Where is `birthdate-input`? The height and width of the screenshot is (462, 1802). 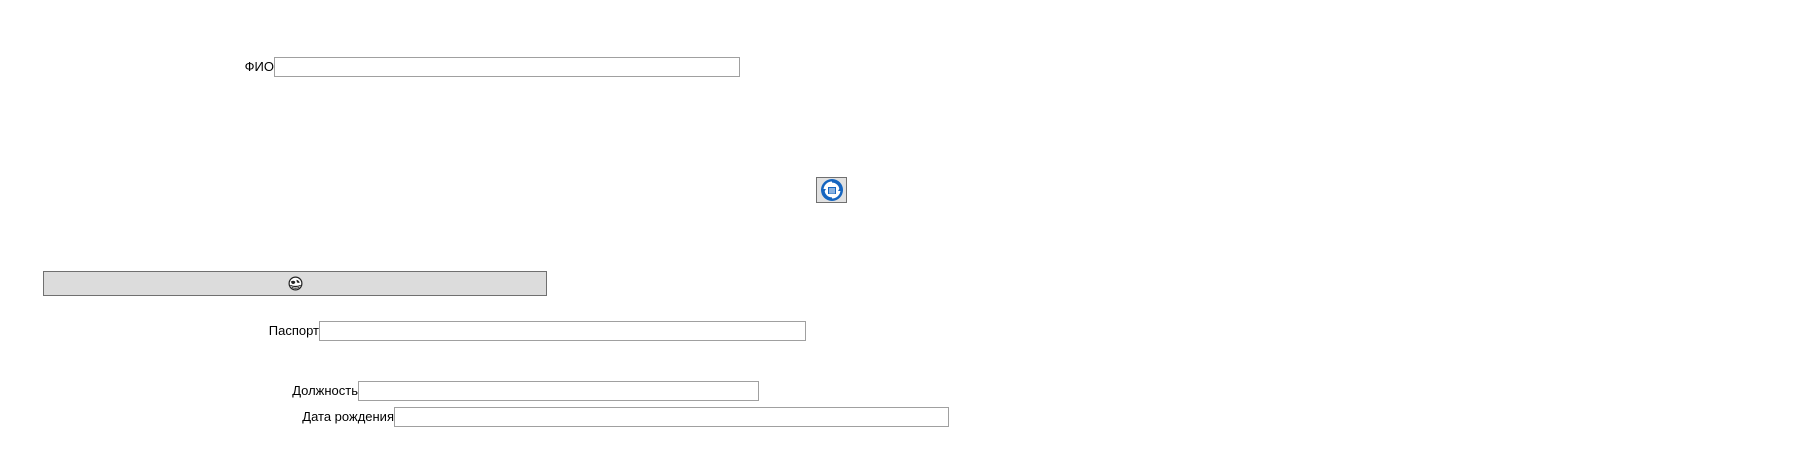 birthdate-input is located at coordinates (671, 417).